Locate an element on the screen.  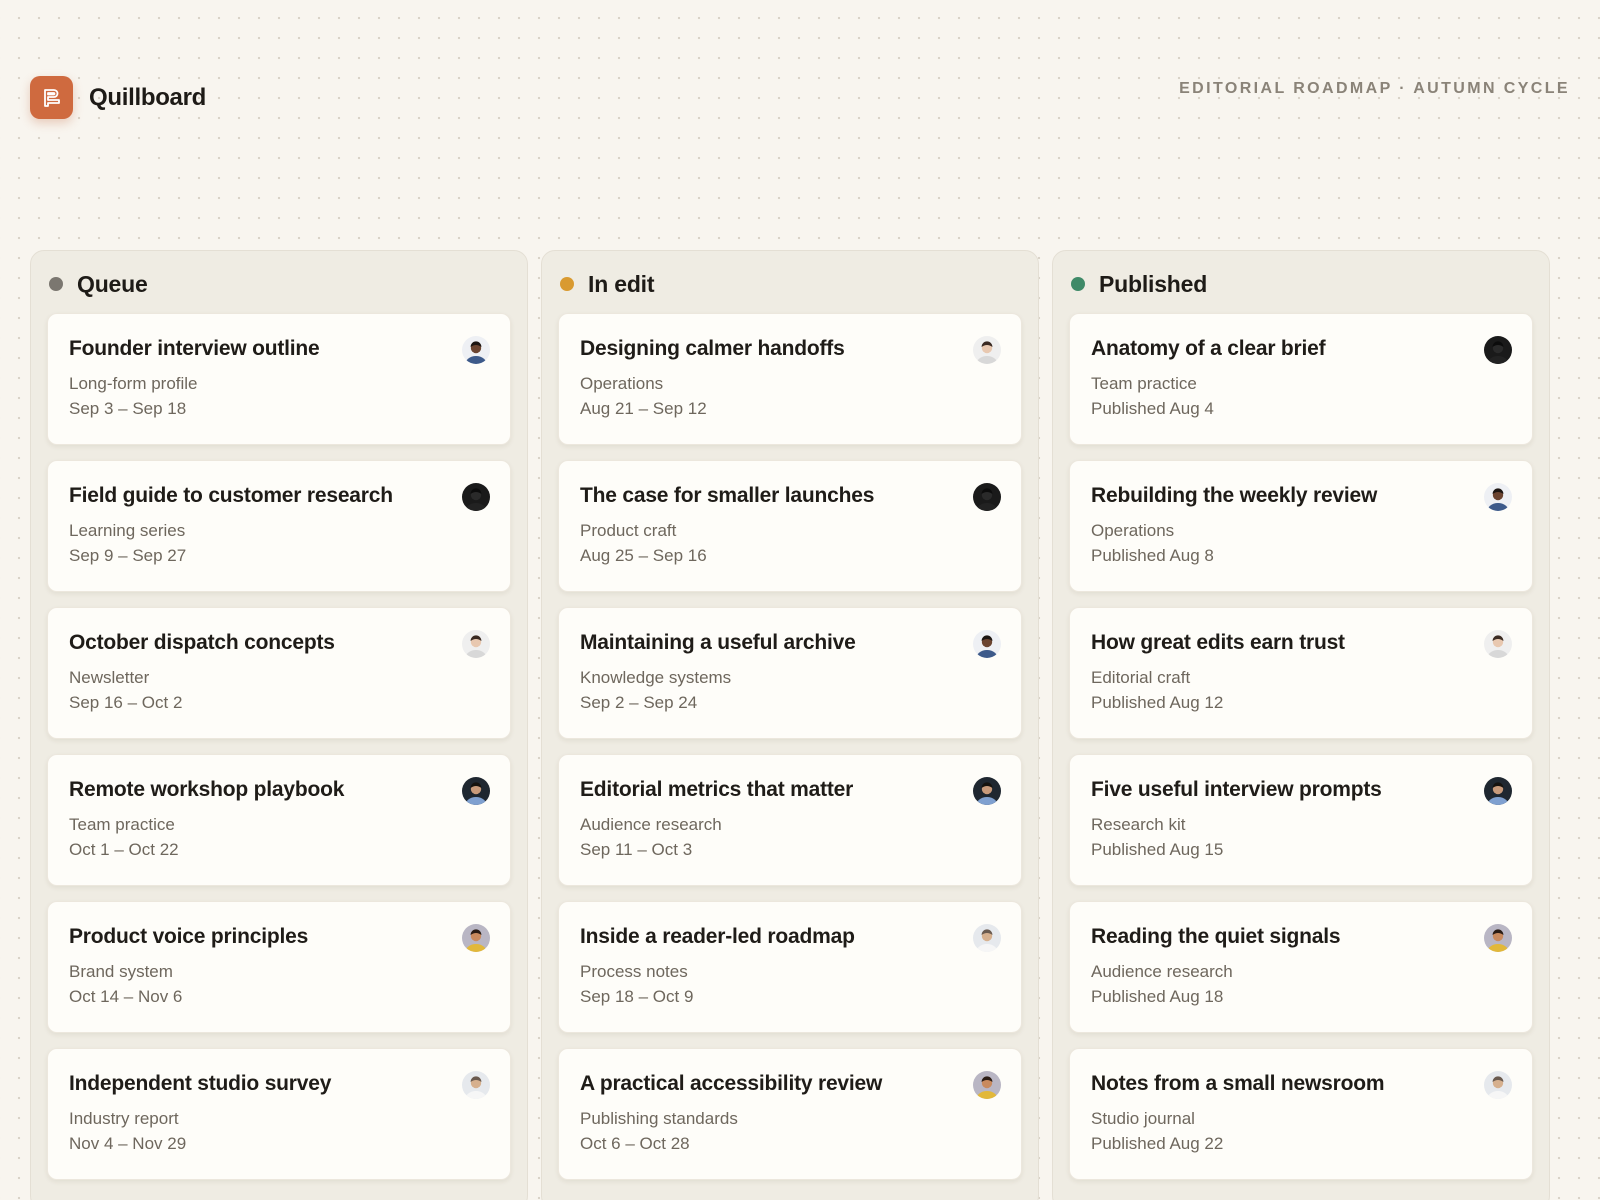
page-subtitle: EDITORIAL ROADMAP · AUTUMN CYCLE is located at coordinates (1374, 88).